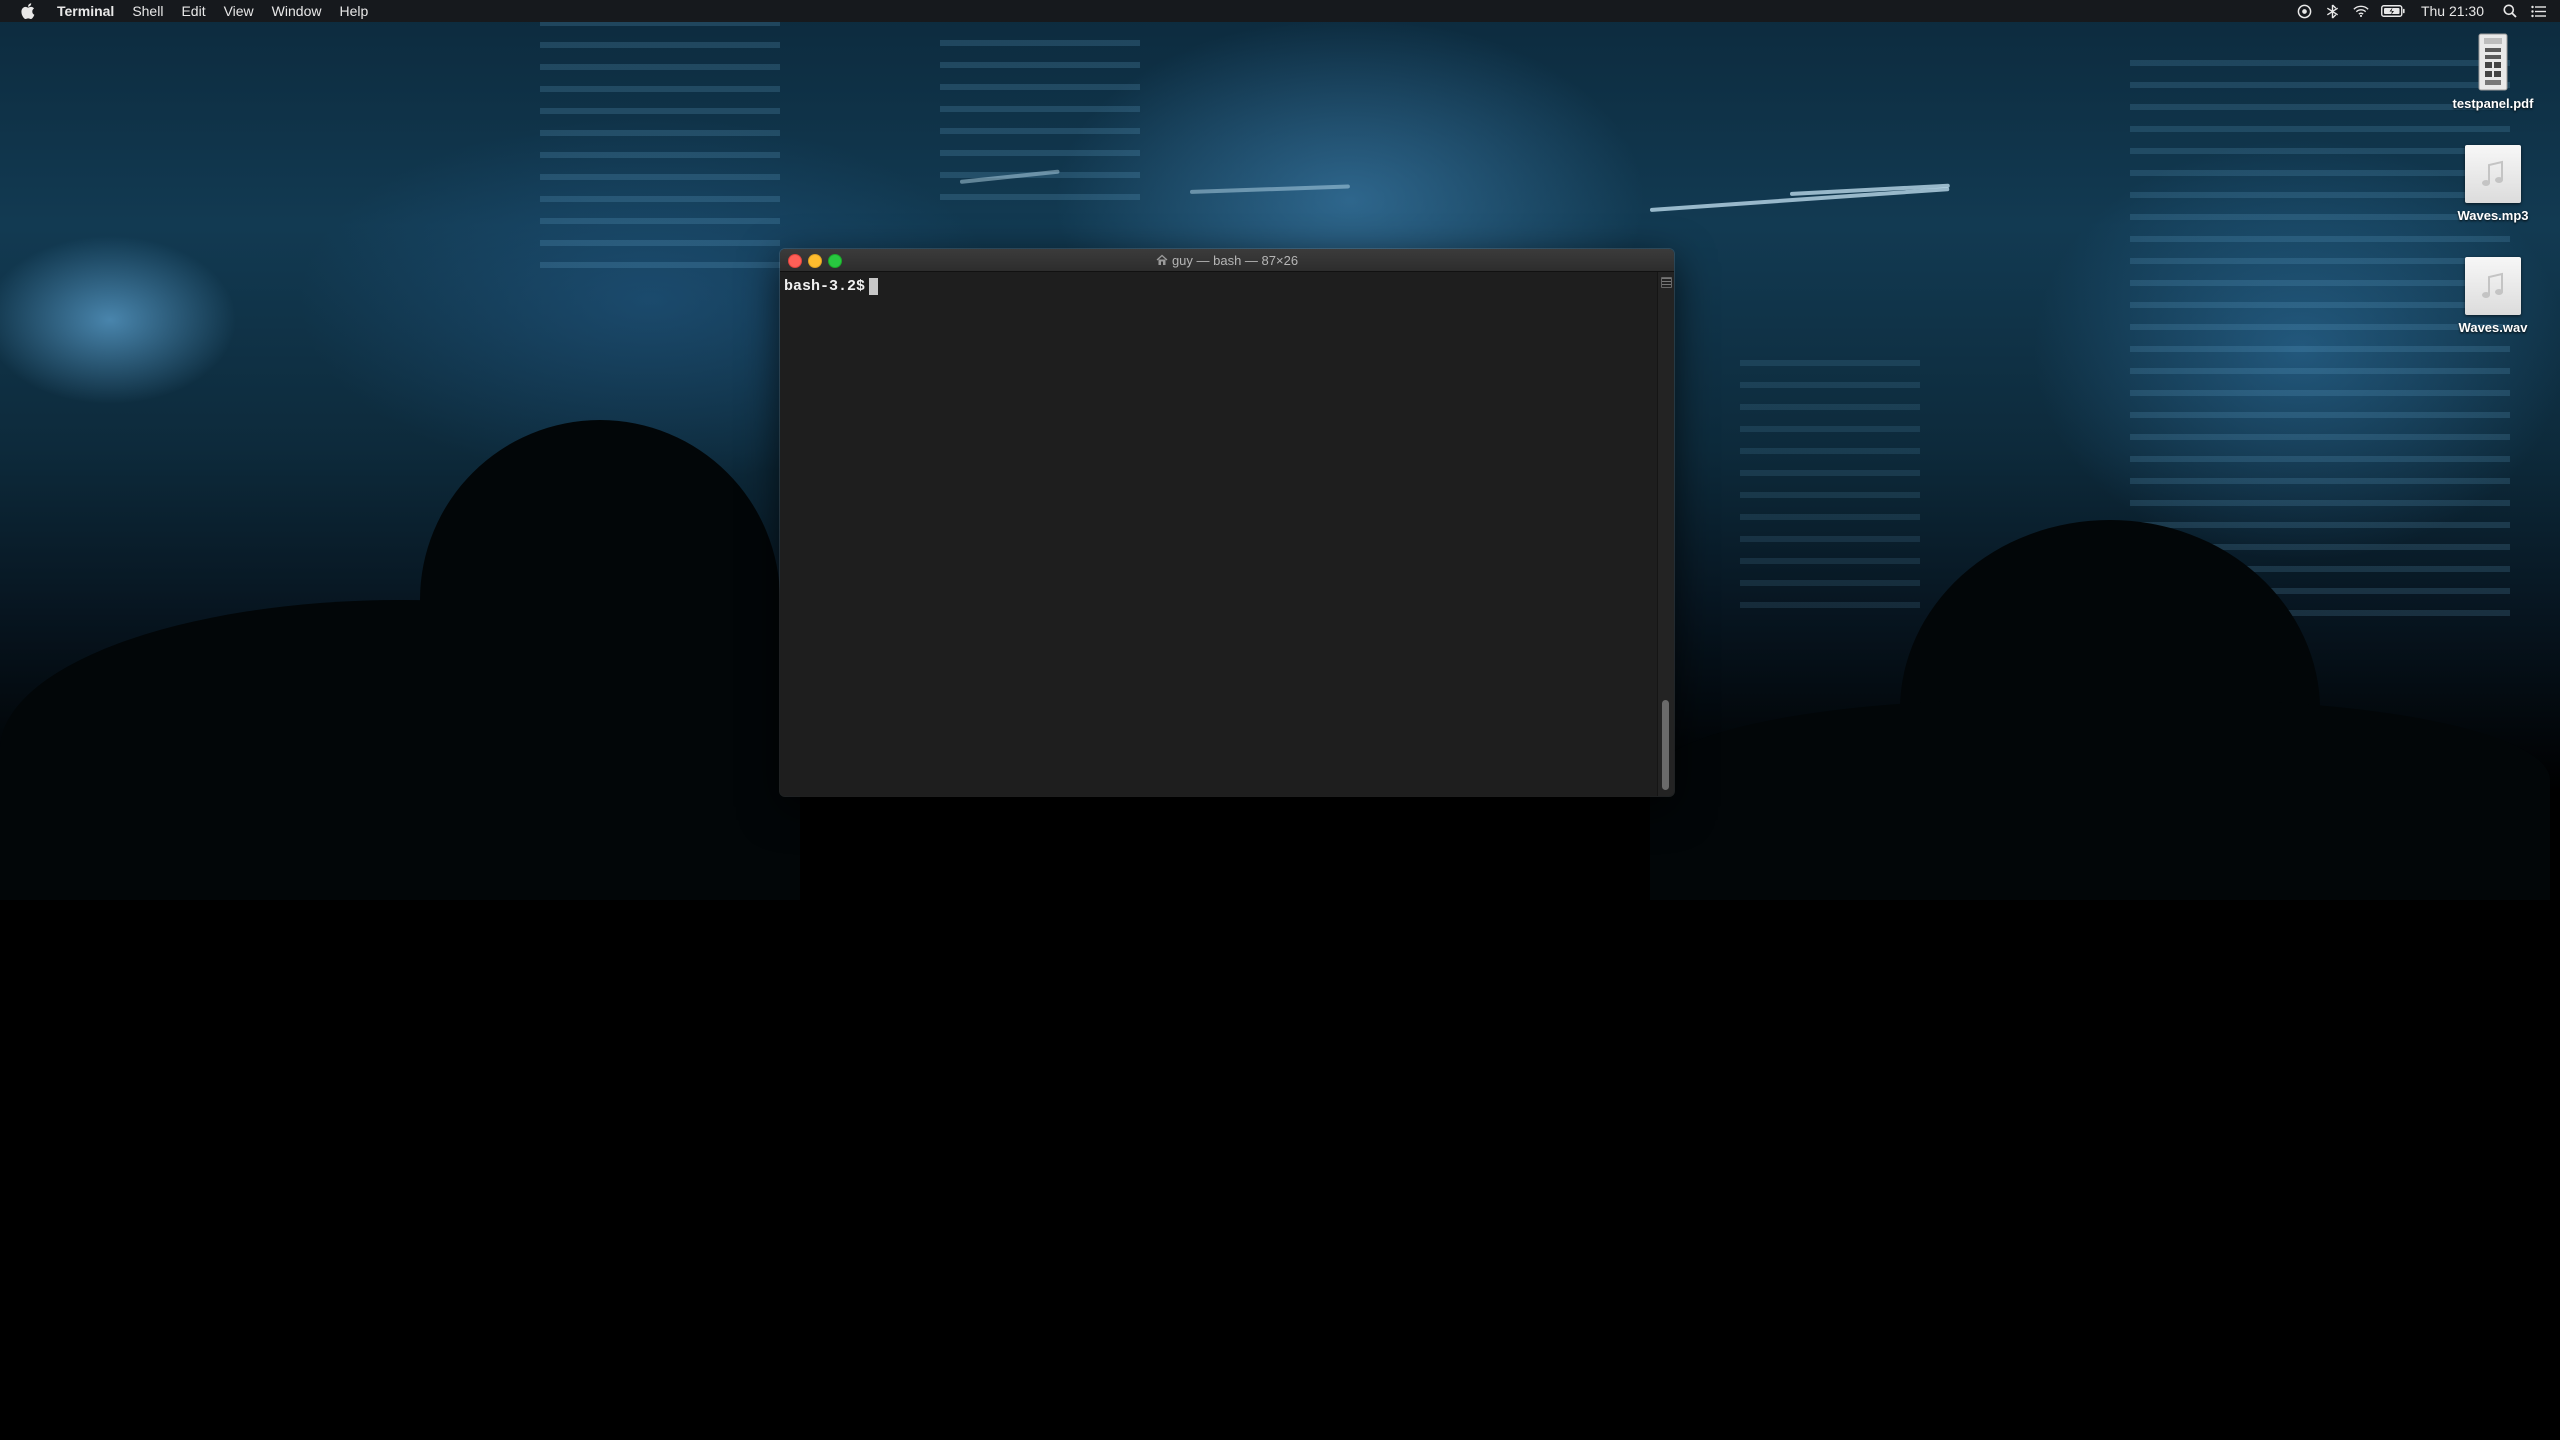  What do you see at coordinates (2510, 11) in the screenshot?
I see `spotlight-search-icon` at bounding box center [2510, 11].